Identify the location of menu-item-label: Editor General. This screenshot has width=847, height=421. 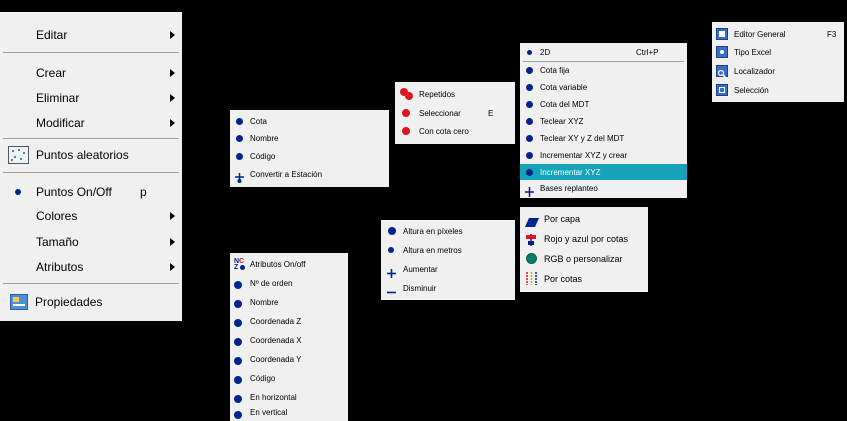
(760, 34).